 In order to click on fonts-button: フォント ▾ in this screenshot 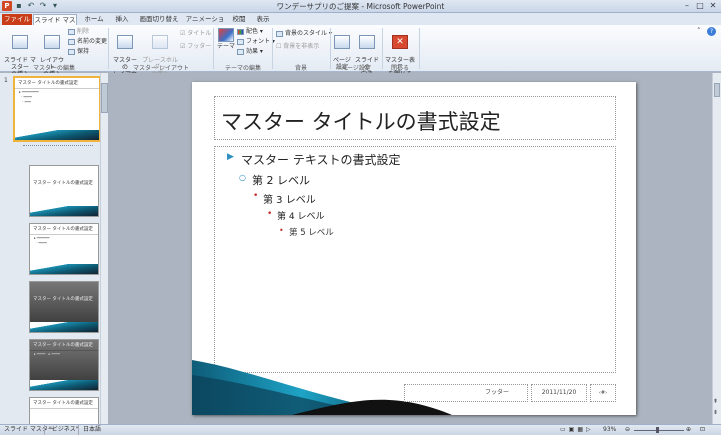, I will do `click(256, 42)`.